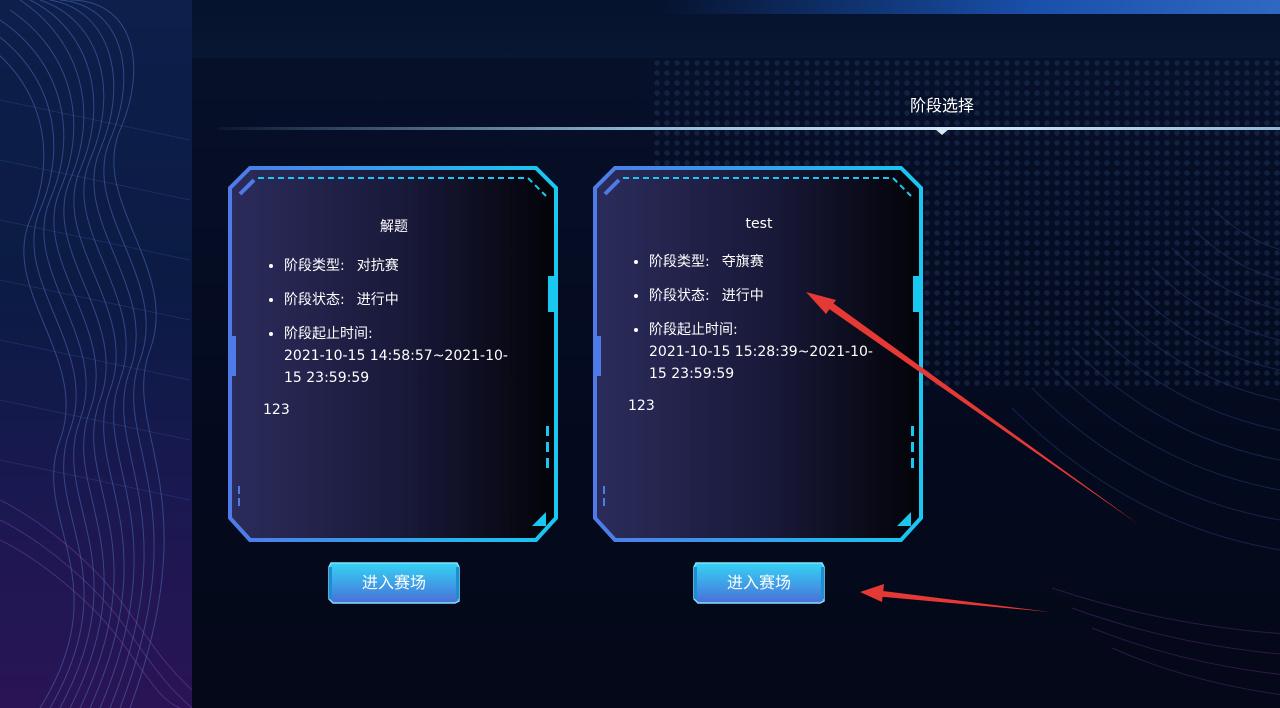 Image resolution: width=1280 pixels, height=708 pixels. What do you see at coordinates (1146, 451) in the screenshot?
I see `wave-pattern-right` at bounding box center [1146, 451].